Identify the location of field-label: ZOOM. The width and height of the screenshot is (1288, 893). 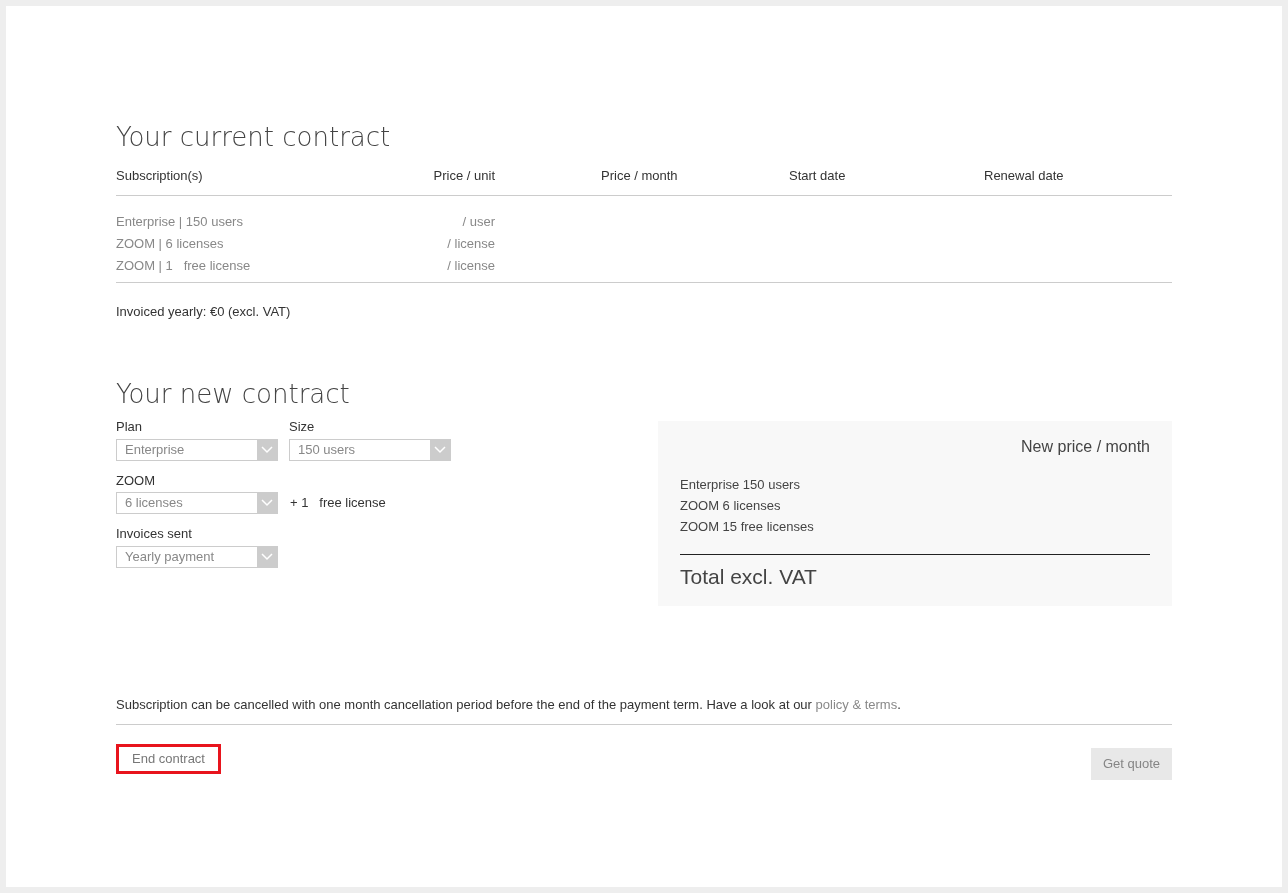
(136, 480).